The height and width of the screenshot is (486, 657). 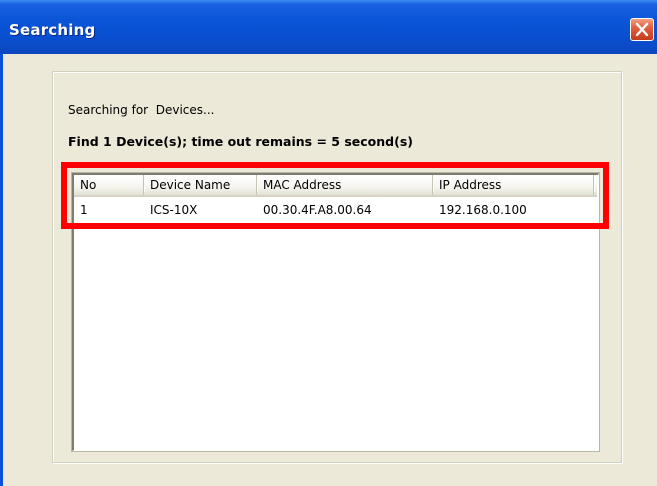 I want to click on title-bar: Searching, so click(x=328, y=27).